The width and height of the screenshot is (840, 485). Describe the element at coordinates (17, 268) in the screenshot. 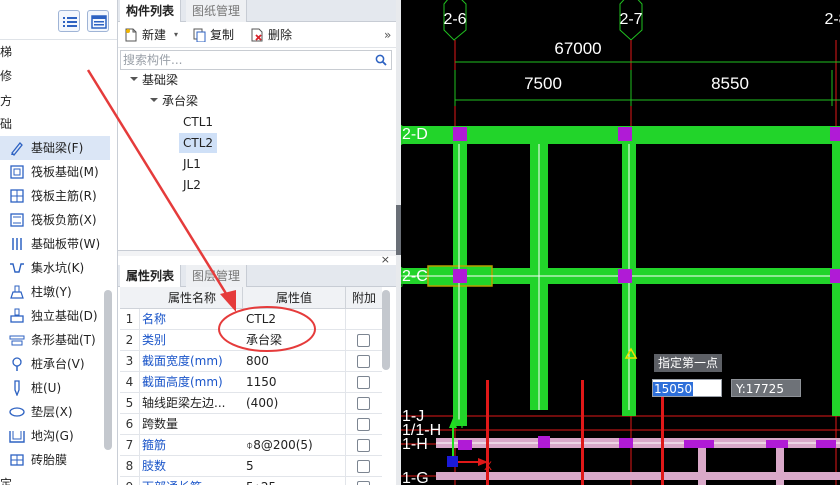

I see `sump-pit-icon` at that location.